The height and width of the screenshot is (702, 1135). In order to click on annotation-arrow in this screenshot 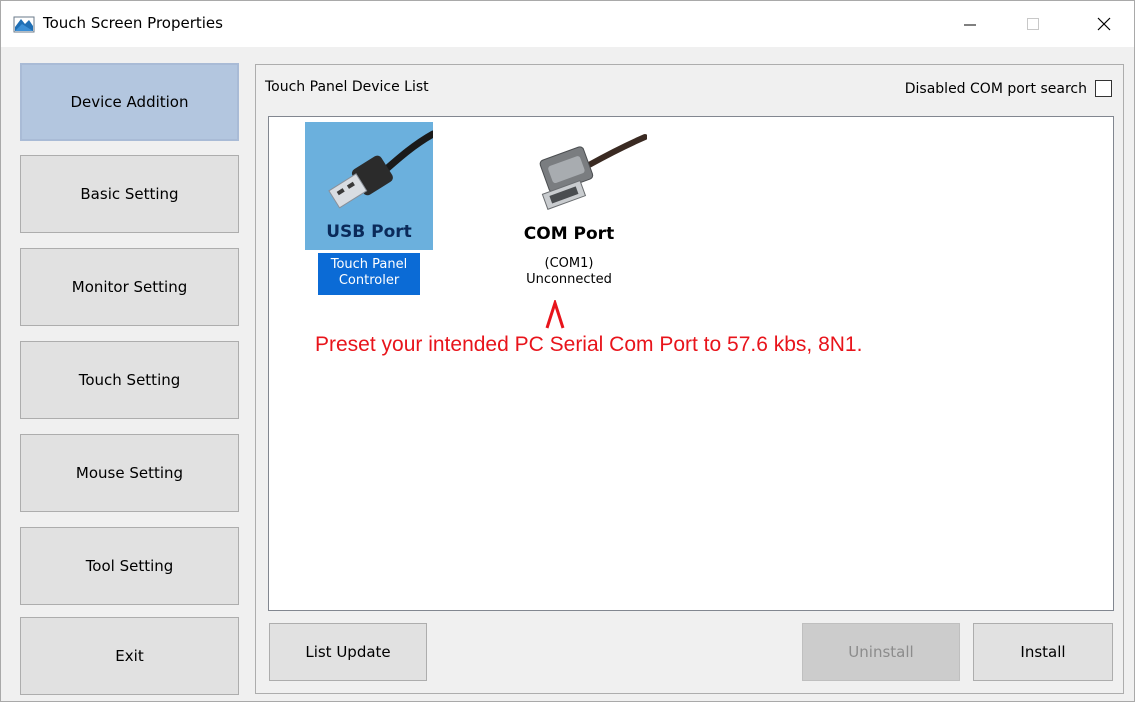, I will do `click(555, 314)`.